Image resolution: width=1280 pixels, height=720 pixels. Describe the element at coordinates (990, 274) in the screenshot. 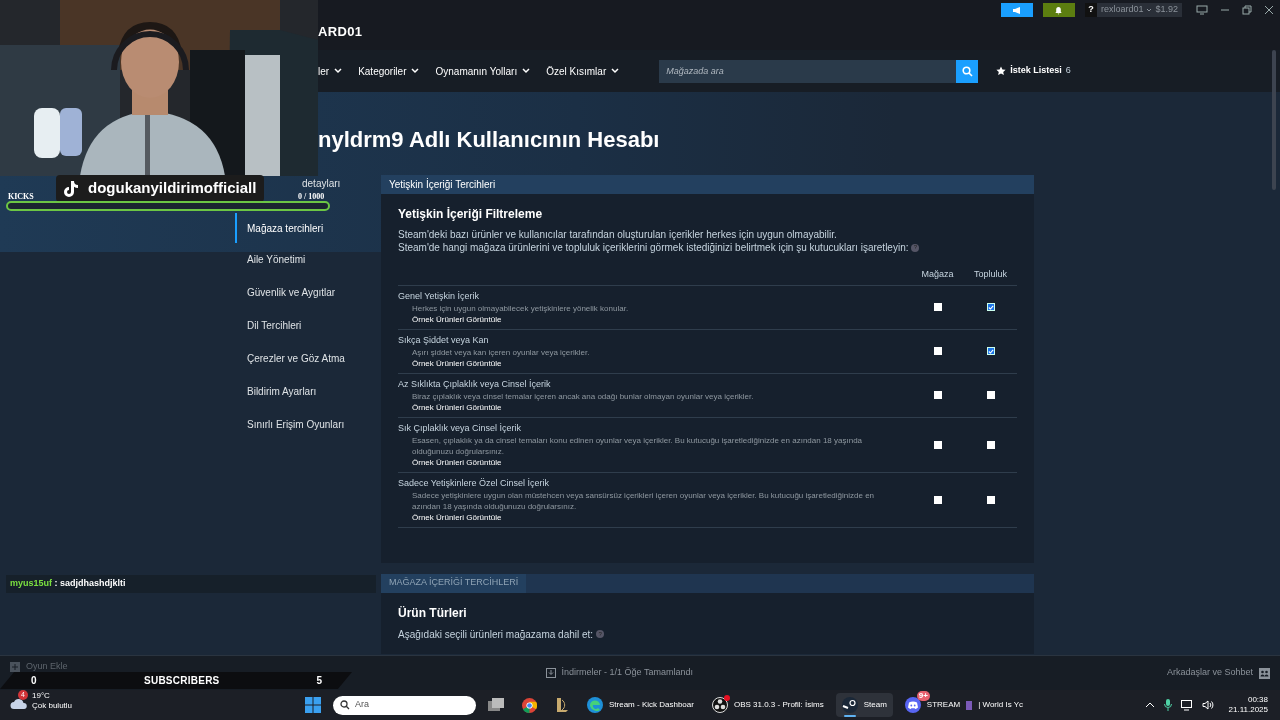

I see `column-header: Topluluk` at that location.